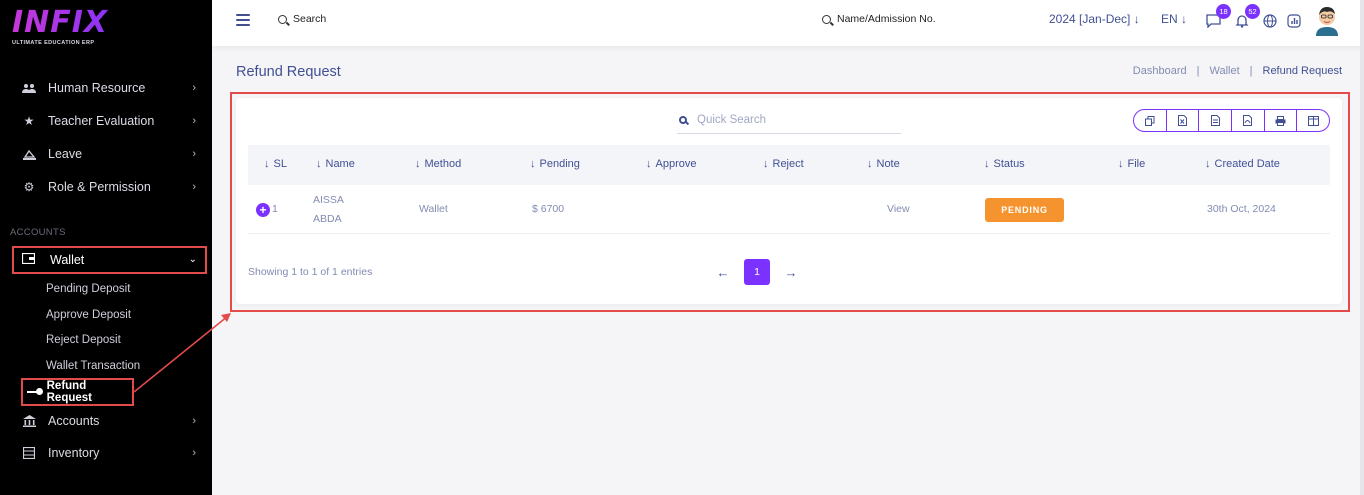 Image resolution: width=1364 pixels, height=495 pixels. Describe the element at coordinates (88, 315) in the screenshot. I see `sidebar-subitem-approve-deposit: Approve Deposit` at that location.